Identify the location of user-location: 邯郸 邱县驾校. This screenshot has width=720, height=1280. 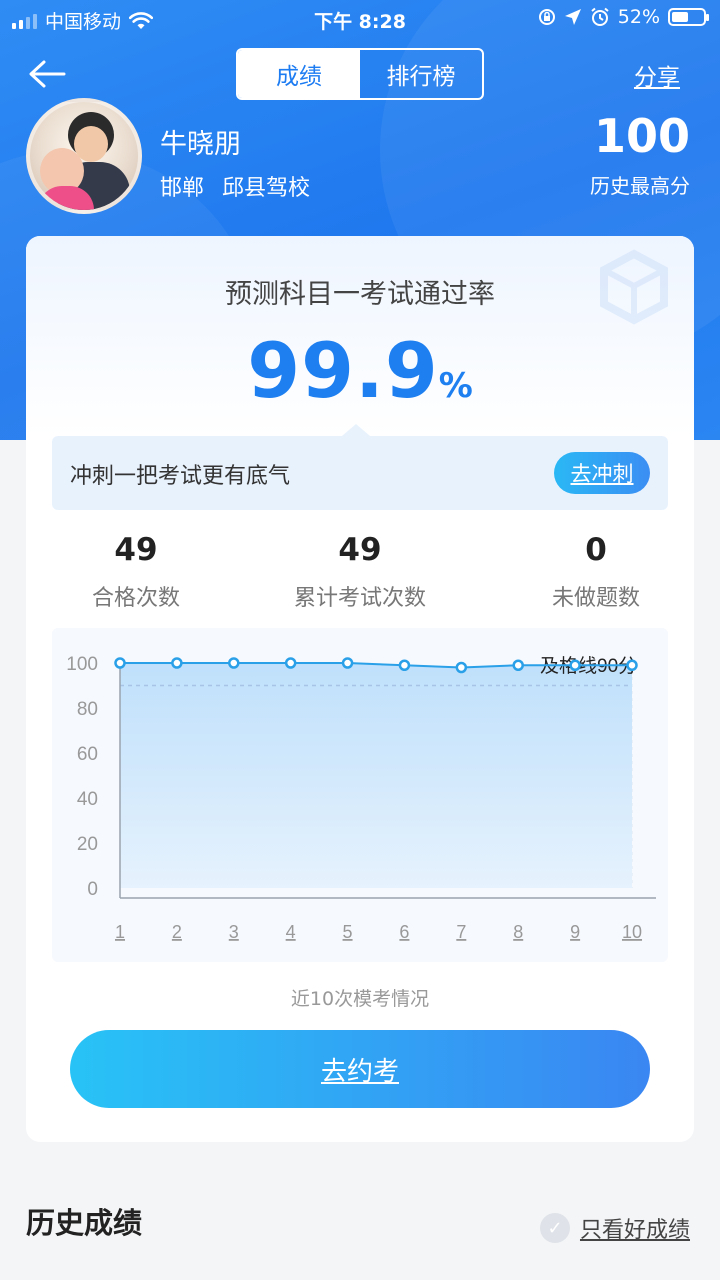
(235, 186).